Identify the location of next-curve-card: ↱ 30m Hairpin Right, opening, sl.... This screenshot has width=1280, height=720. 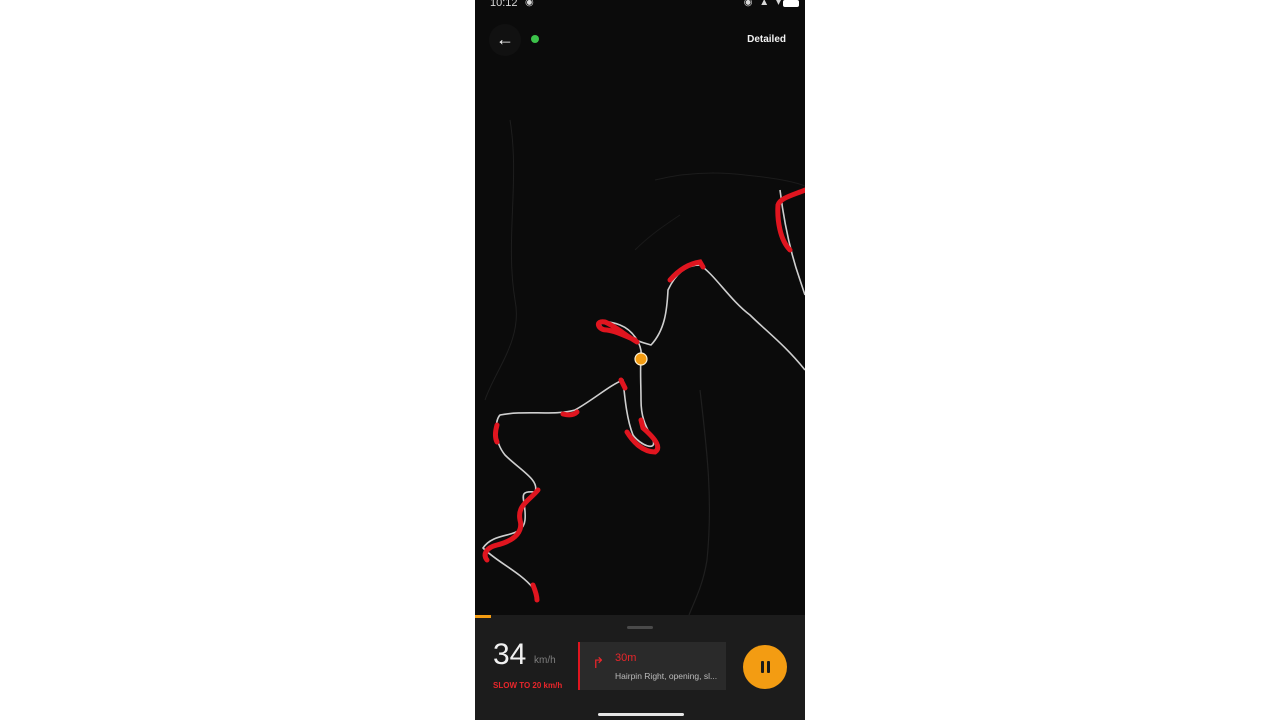
(652, 666).